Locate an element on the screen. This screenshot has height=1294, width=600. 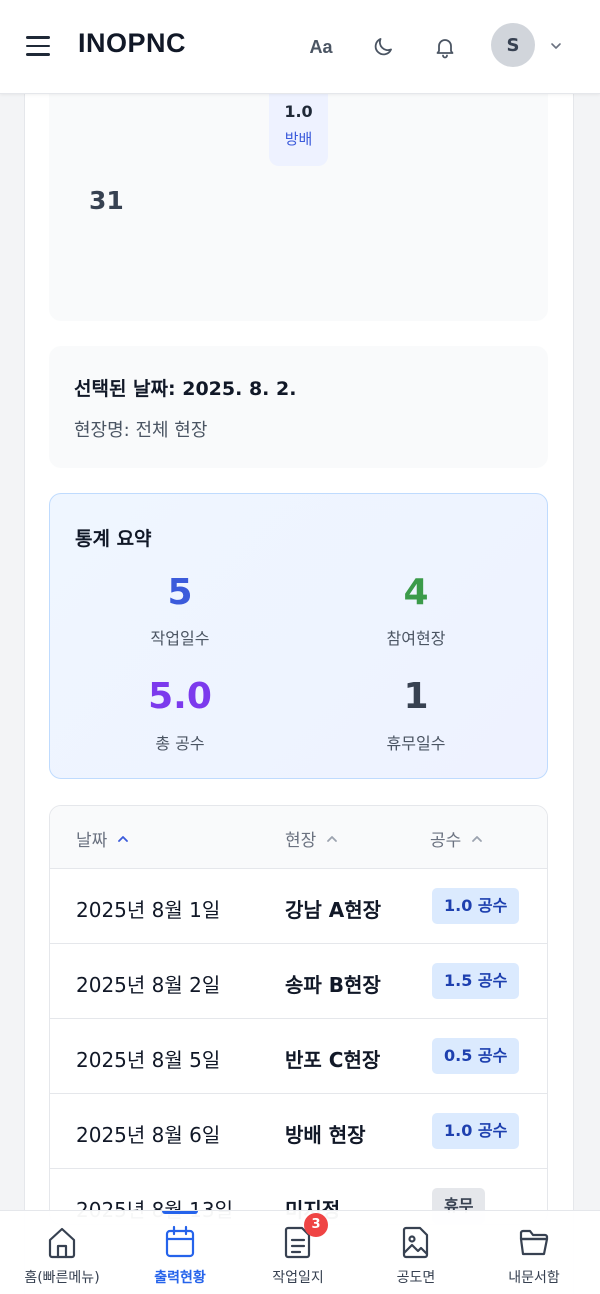
menu-icon is located at coordinates (38, 46).